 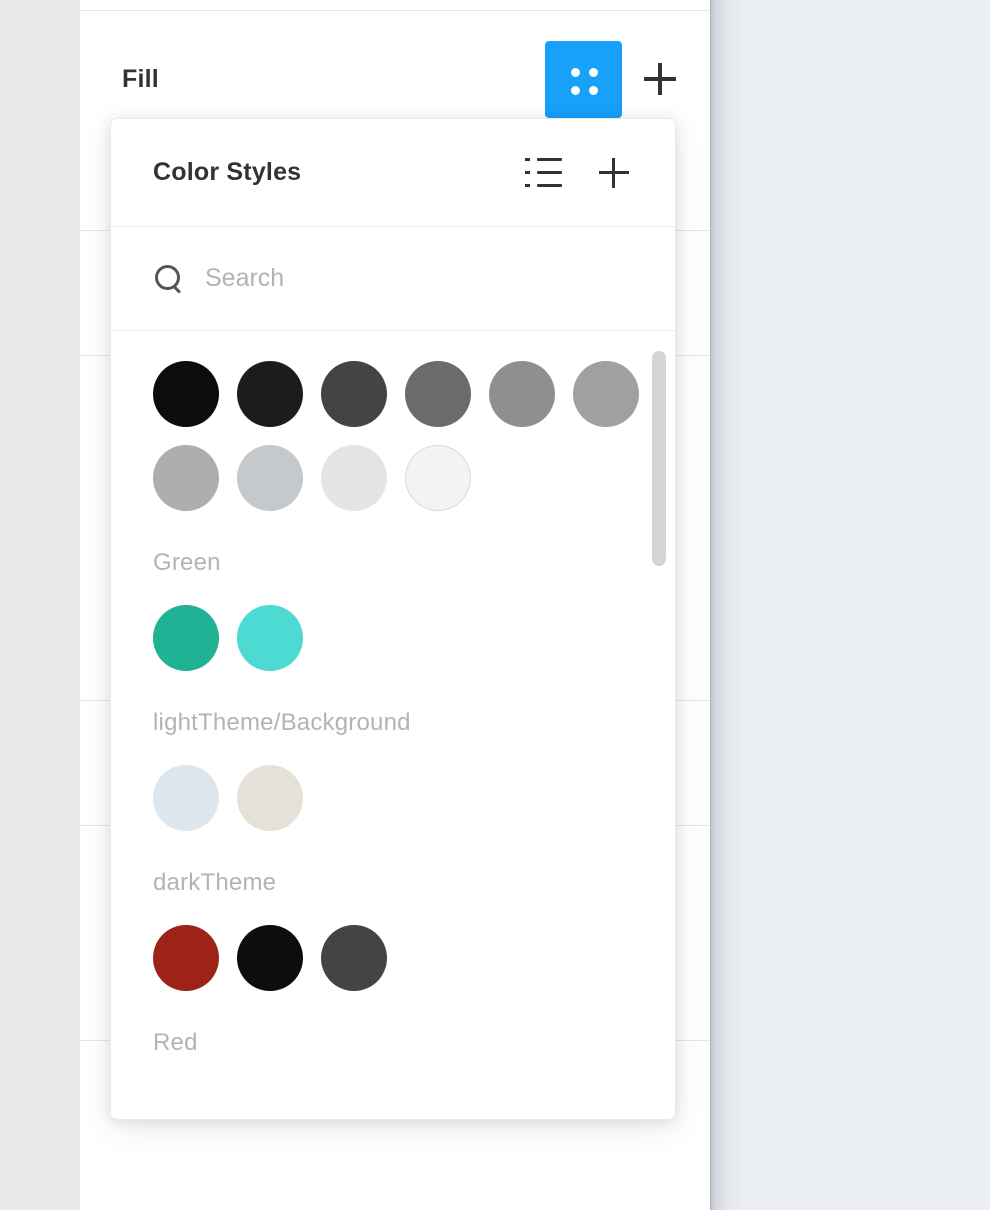 What do you see at coordinates (393, 173) in the screenshot?
I see `popover-header: Color Styles` at bounding box center [393, 173].